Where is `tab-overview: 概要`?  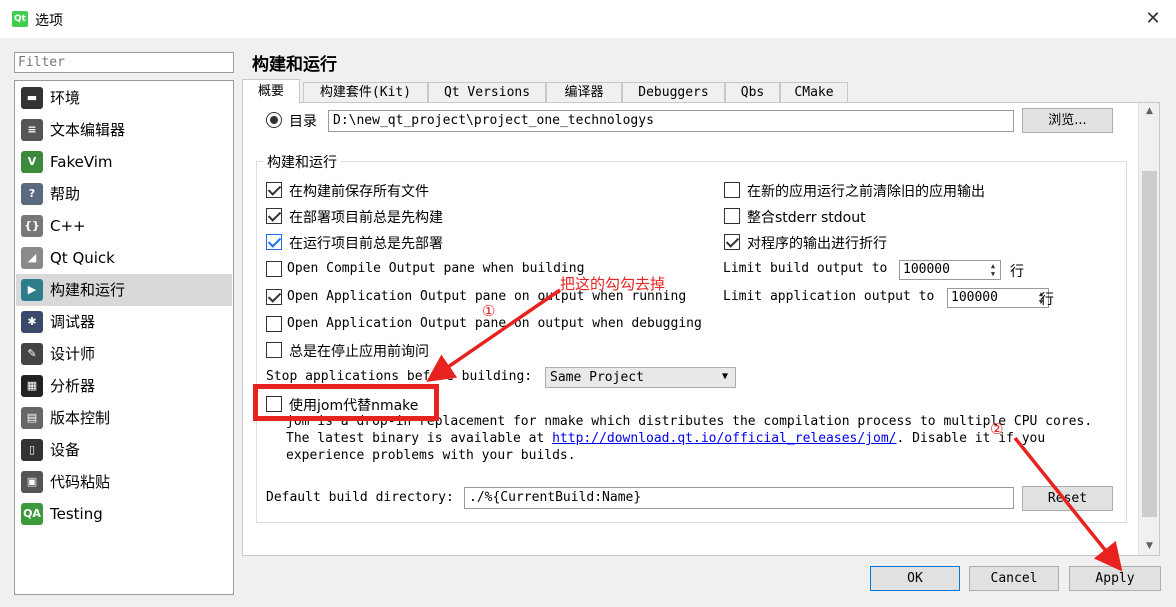
tab-overview: 概要 is located at coordinates (271, 91).